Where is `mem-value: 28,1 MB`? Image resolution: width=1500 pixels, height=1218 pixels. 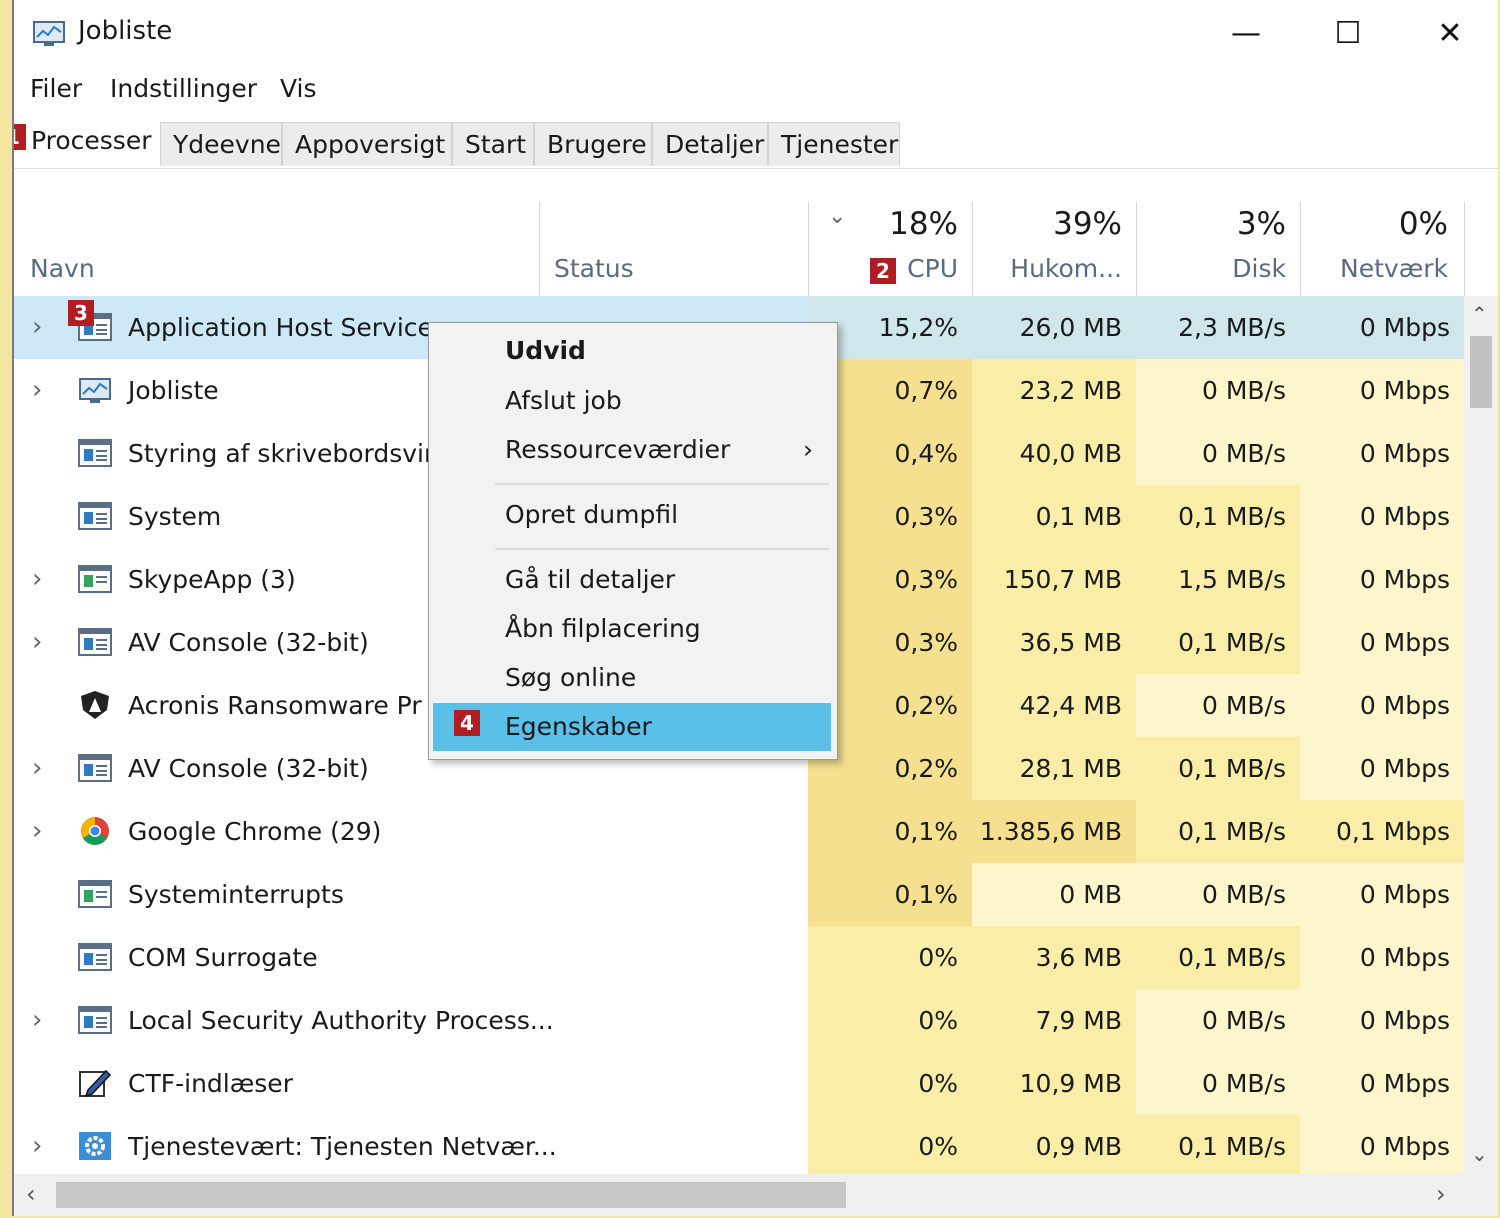
mem-value: 28,1 MB is located at coordinates (1054, 768).